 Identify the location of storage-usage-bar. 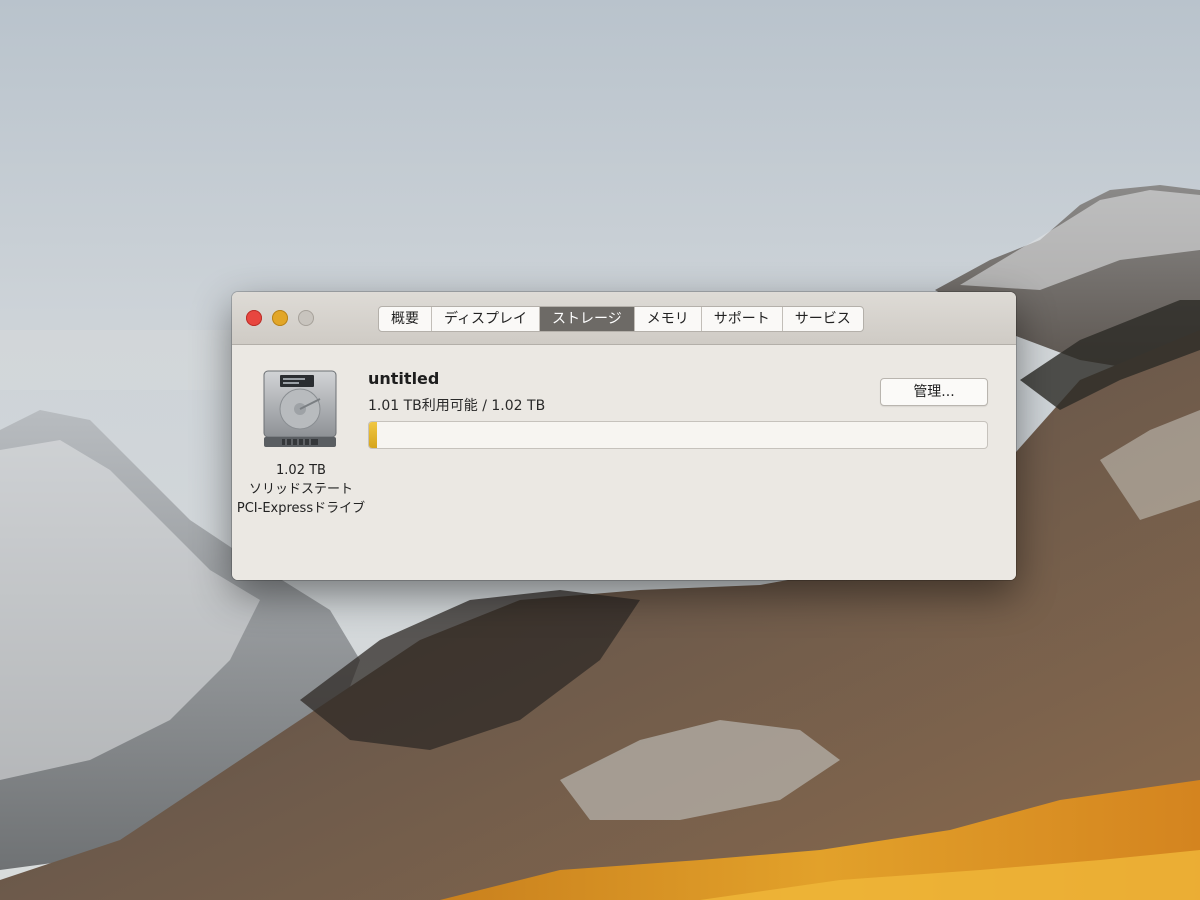
(678, 435).